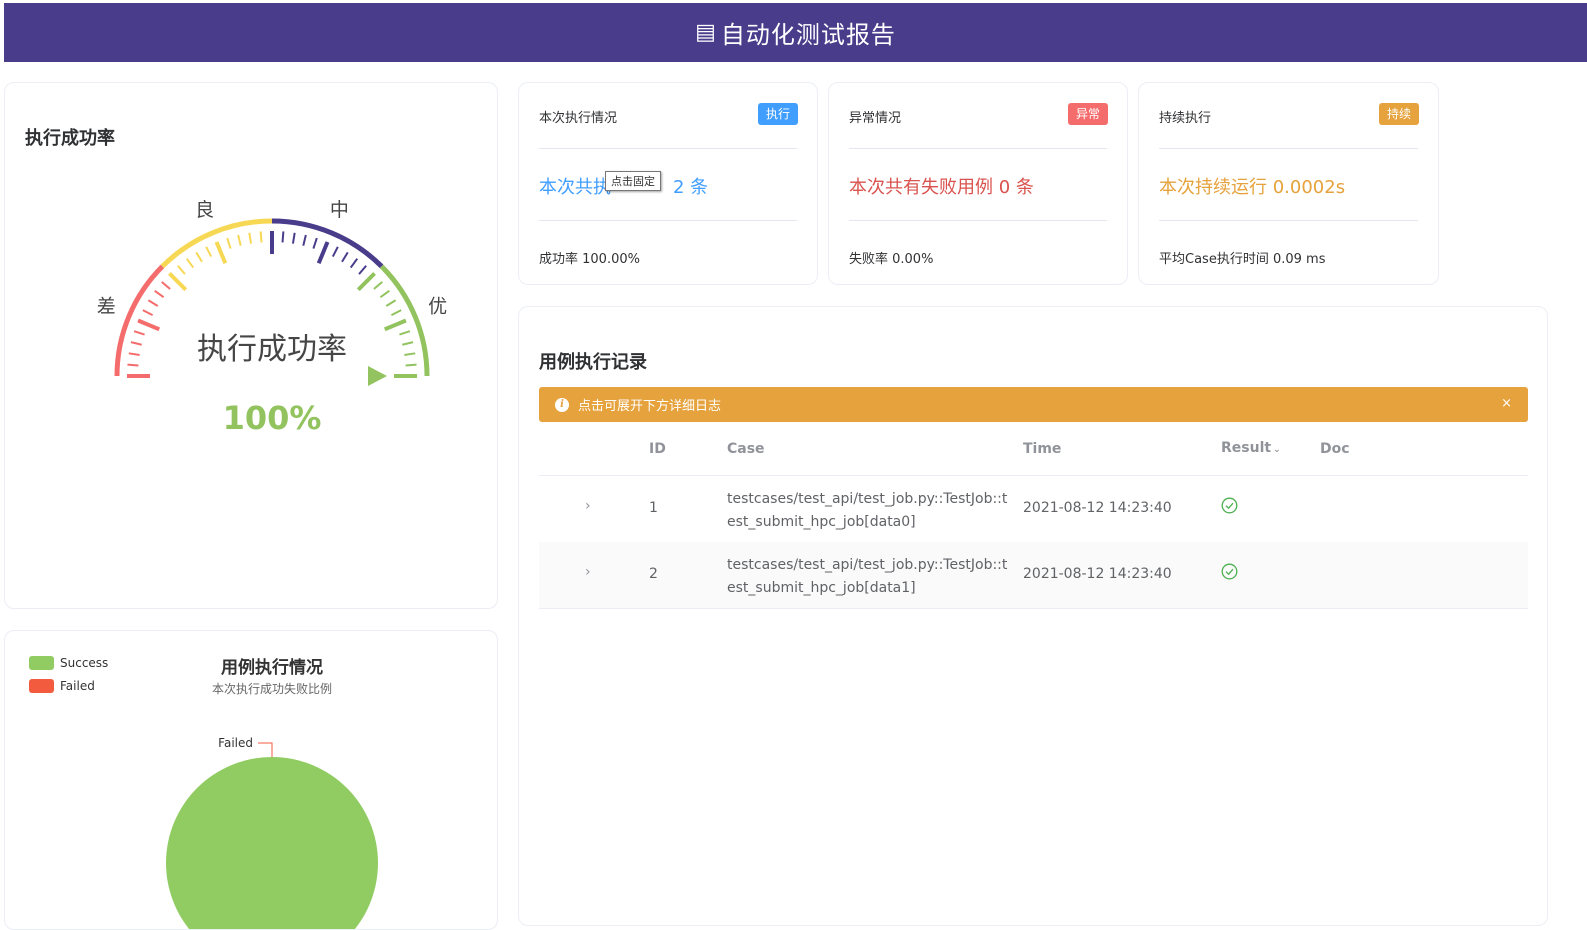 Image resolution: width=1587 pixels, height=930 pixels. Describe the element at coordinates (633, 181) in the screenshot. I see `tooltip: 点击固定` at that location.